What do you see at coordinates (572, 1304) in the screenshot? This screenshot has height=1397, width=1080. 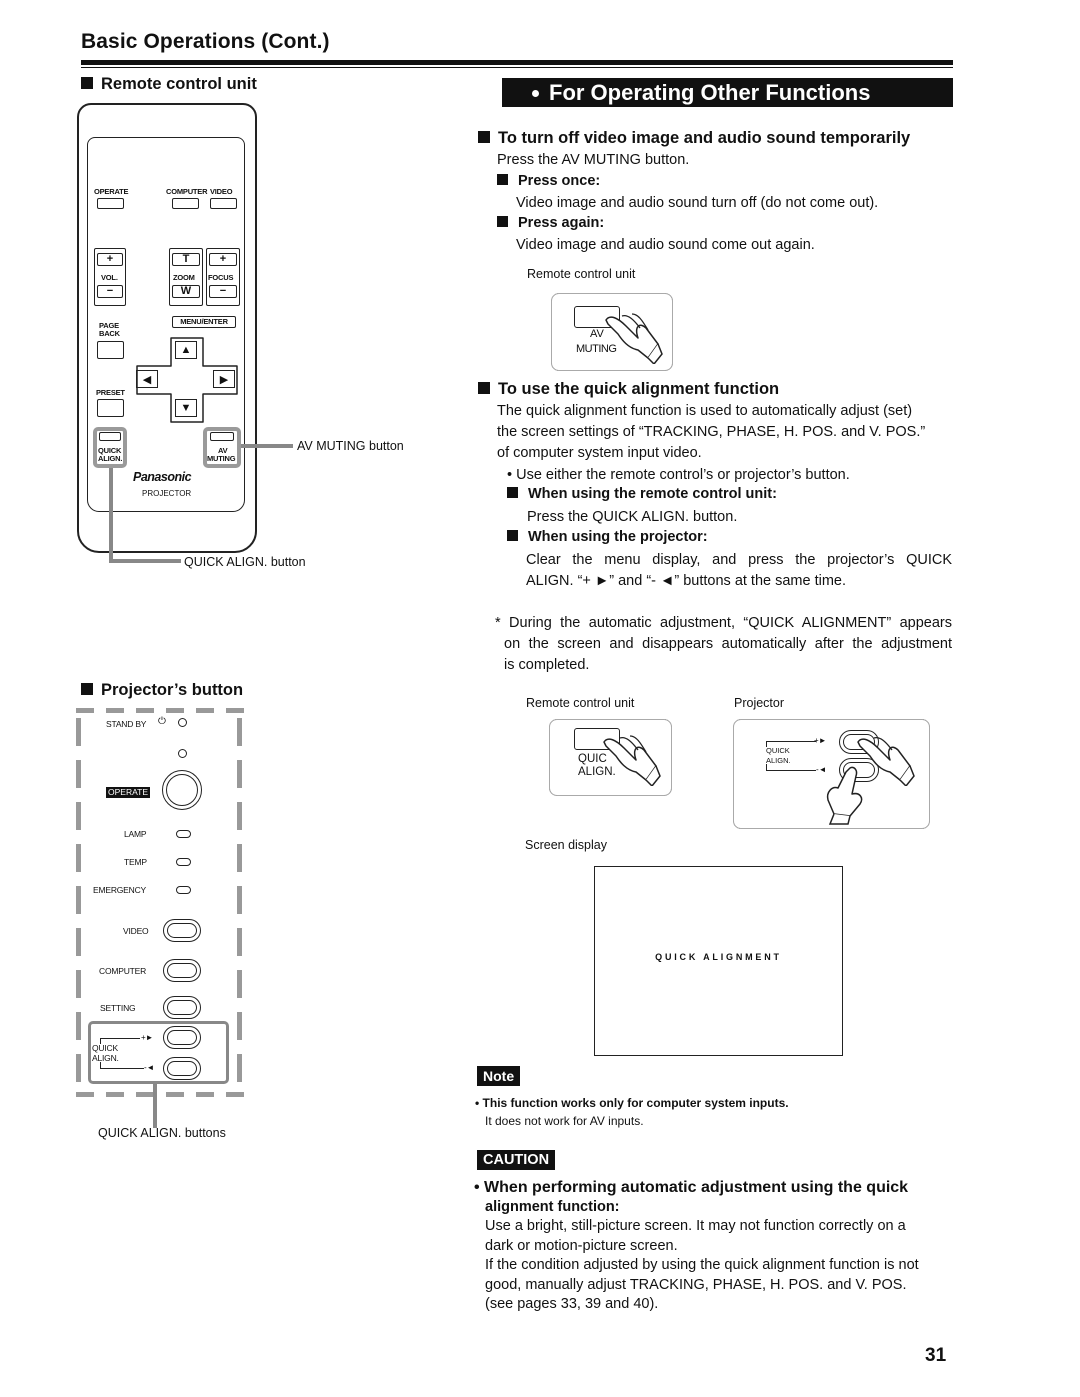 I see `caution-line: (see pages 33, 39 and 40).` at bounding box center [572, 1304].